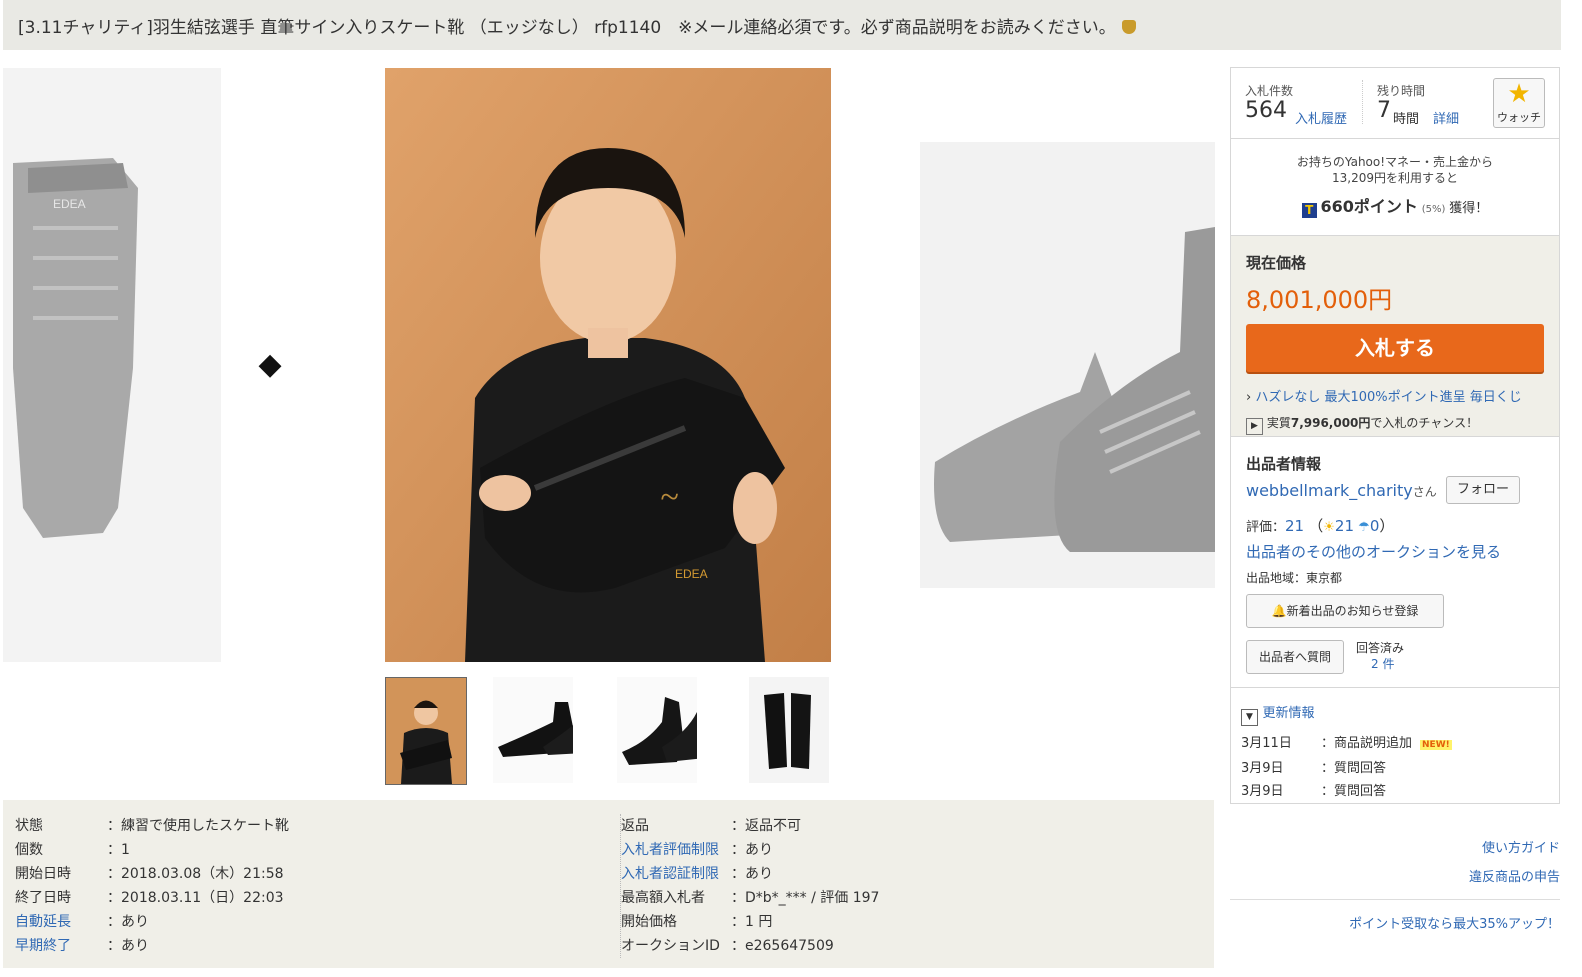 The image size is (1582, 977). I want to click on guide-link: 使い方ガイド, so click(1521, 846).